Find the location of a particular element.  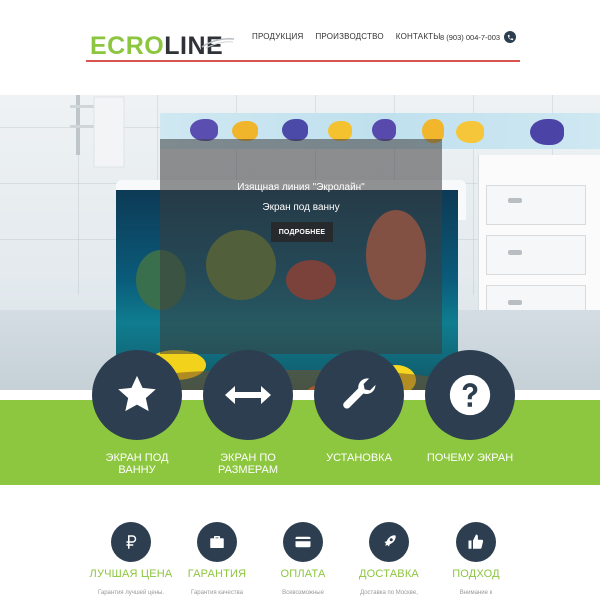

credit-card-icon is located at coordinates (303, 542).